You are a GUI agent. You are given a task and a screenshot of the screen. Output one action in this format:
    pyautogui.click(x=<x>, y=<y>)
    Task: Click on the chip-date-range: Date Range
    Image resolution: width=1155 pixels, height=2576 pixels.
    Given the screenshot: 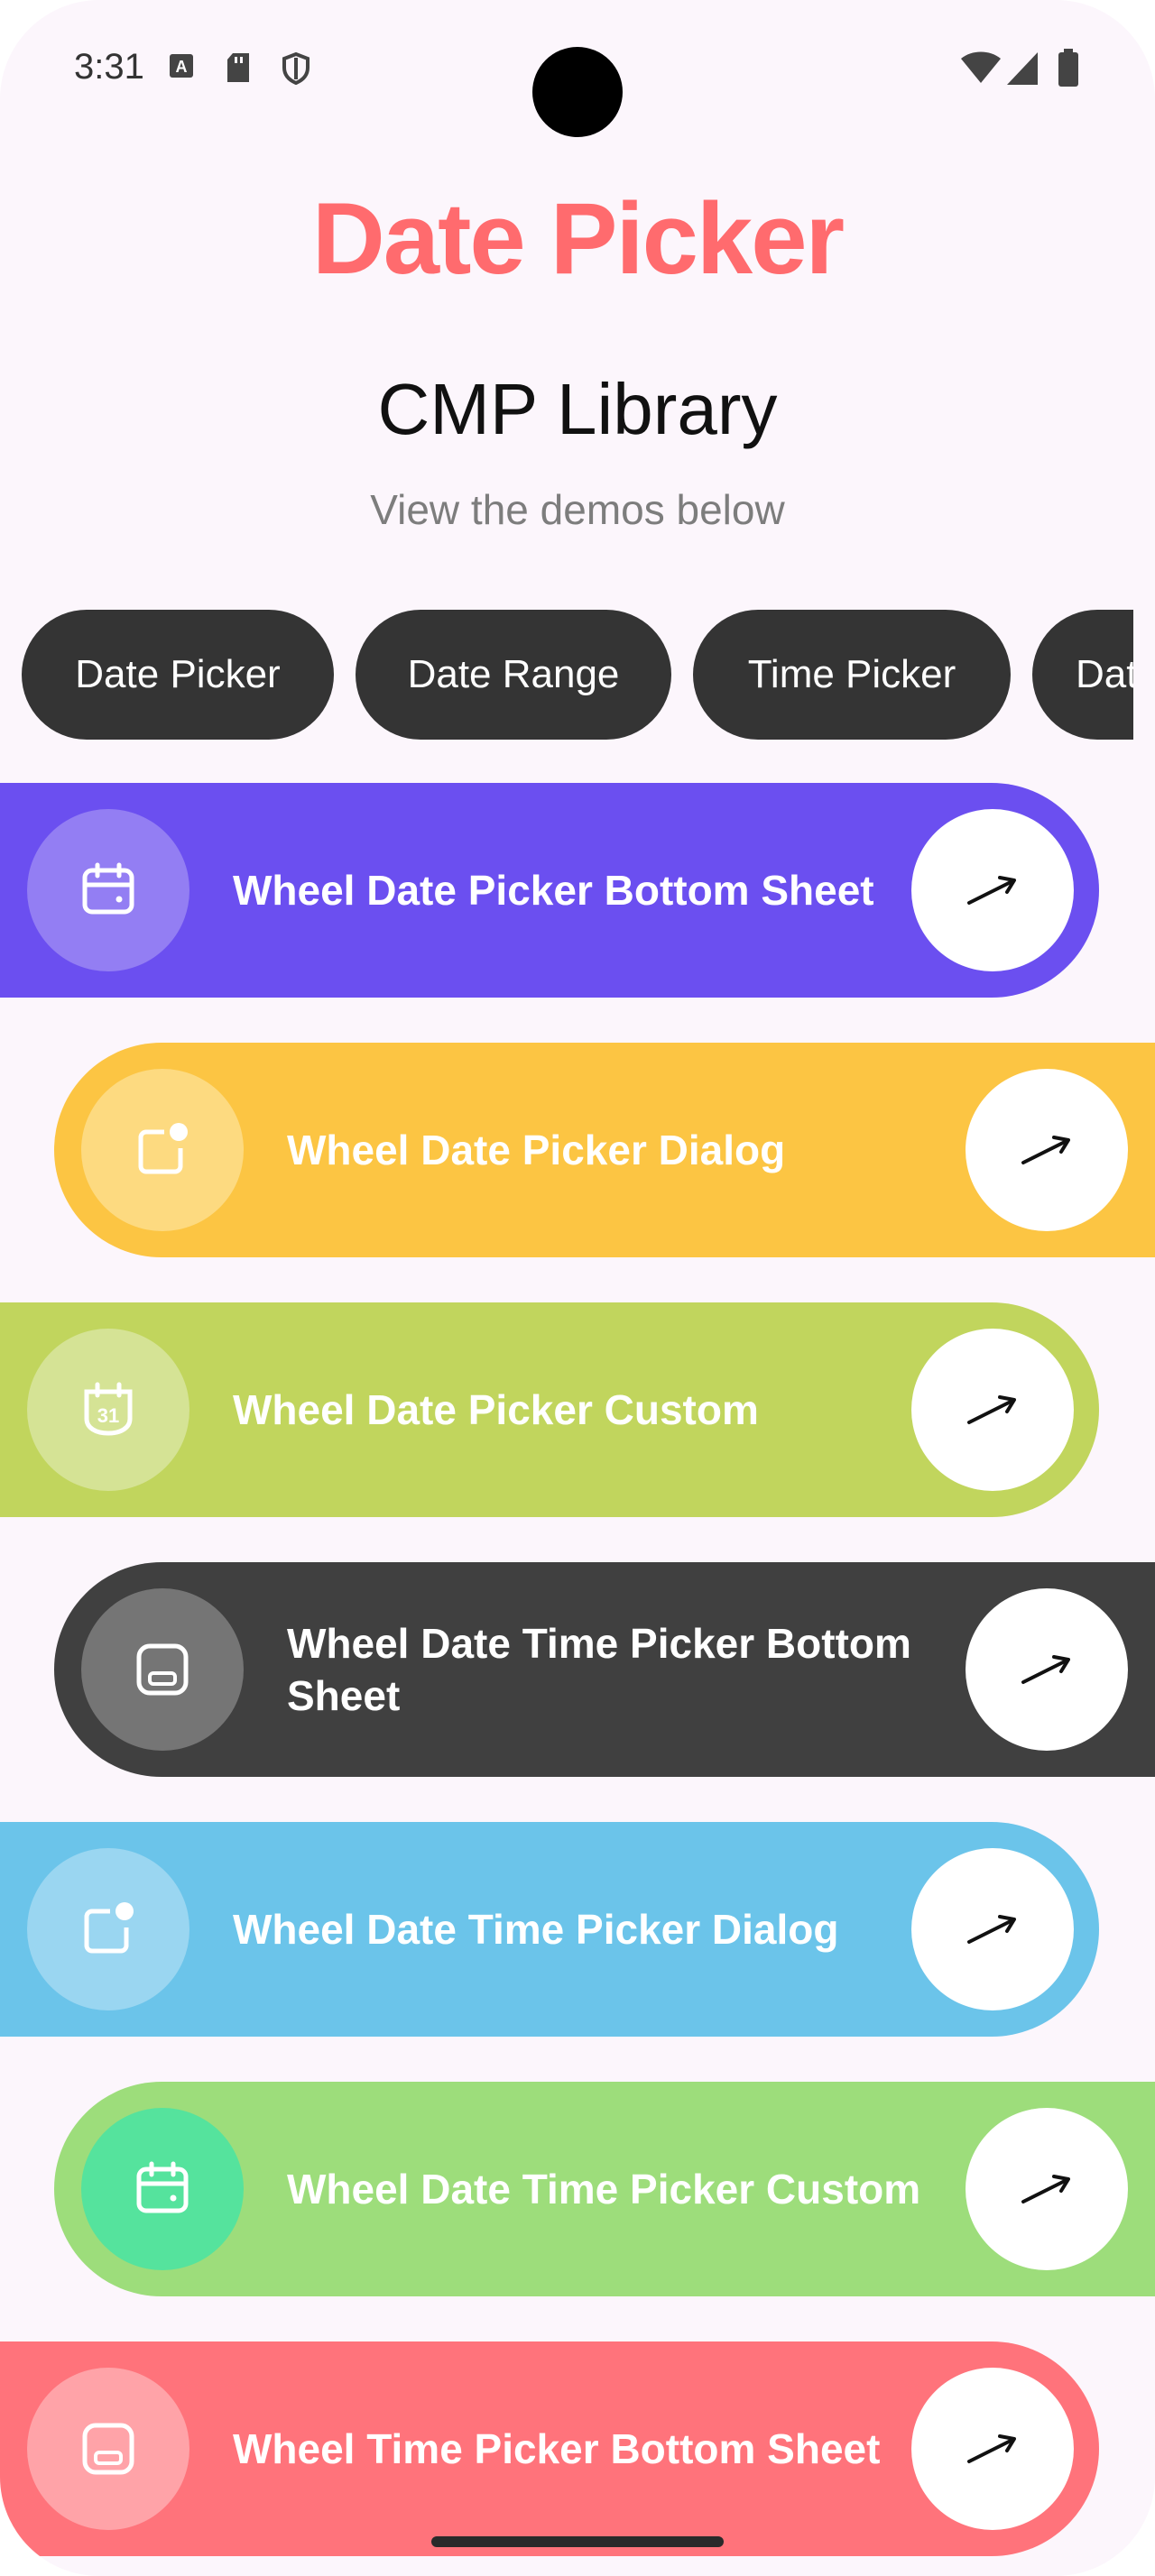 What is the action you would take?
    pyautogui.click(x=513, y=675)
    